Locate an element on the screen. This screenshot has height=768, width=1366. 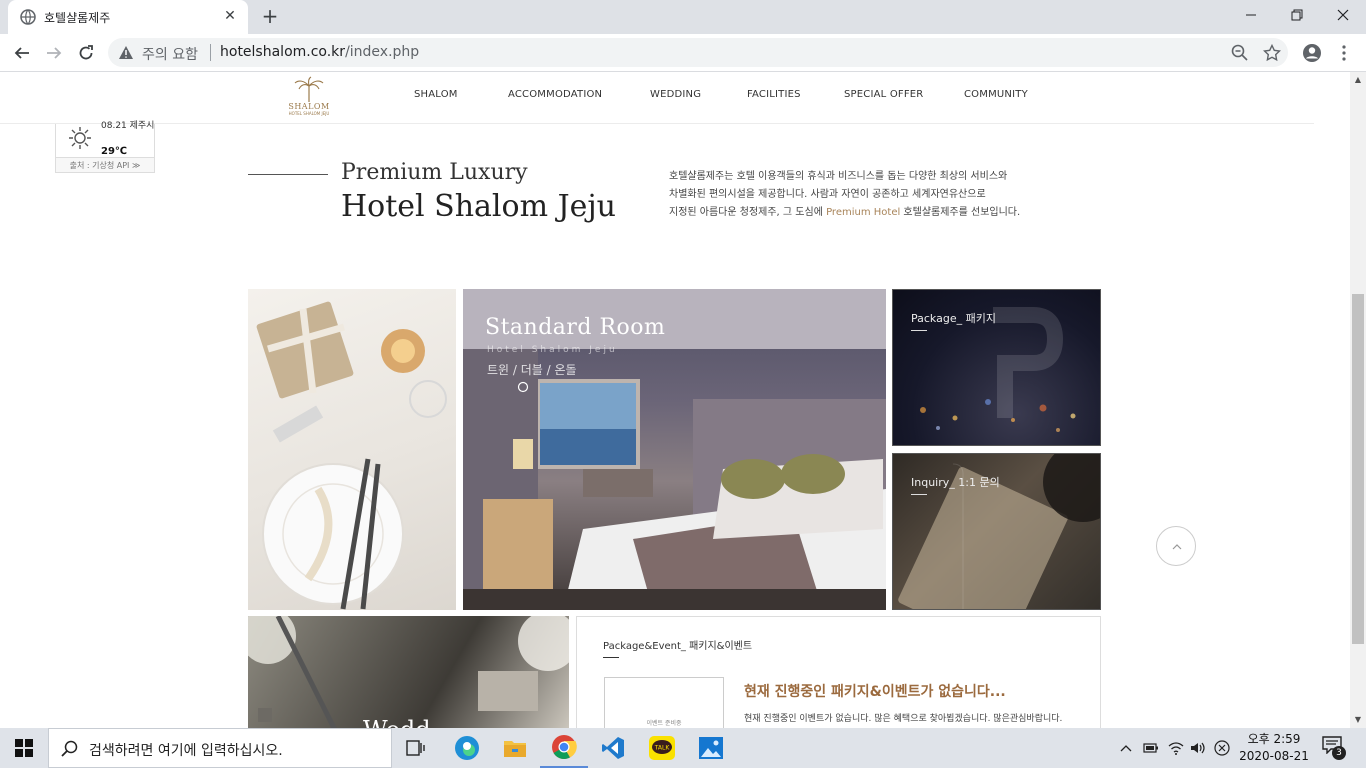
taskbar-photos is located at coordinates (711, 748).